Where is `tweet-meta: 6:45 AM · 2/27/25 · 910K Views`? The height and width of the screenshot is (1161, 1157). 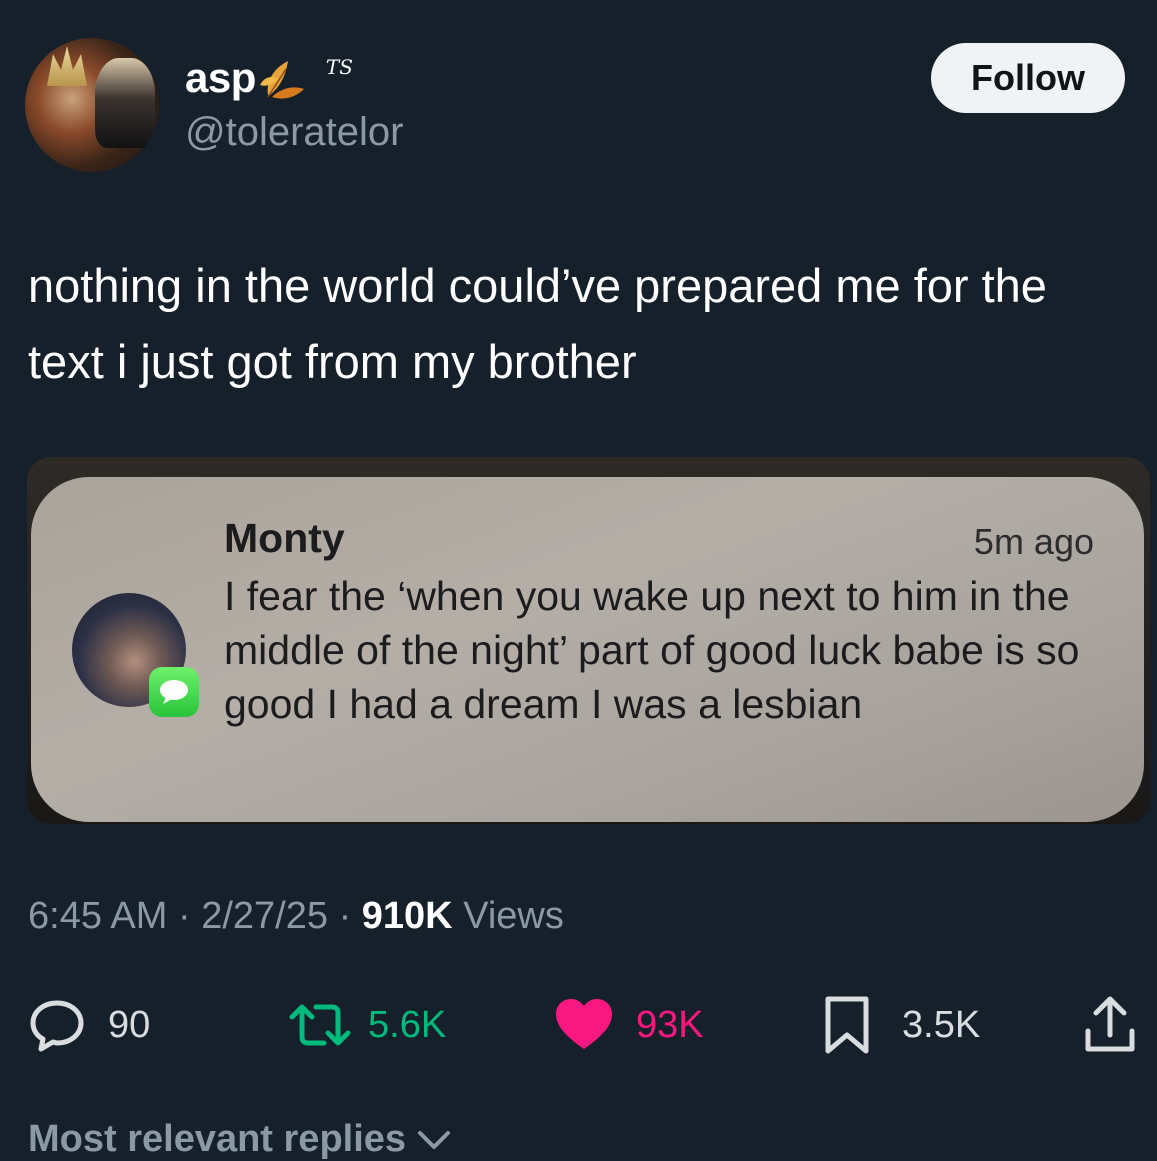 tweet-meta: 6:45 AM · 2/27/25 · 910K Views is located at coordinates (296, 916).